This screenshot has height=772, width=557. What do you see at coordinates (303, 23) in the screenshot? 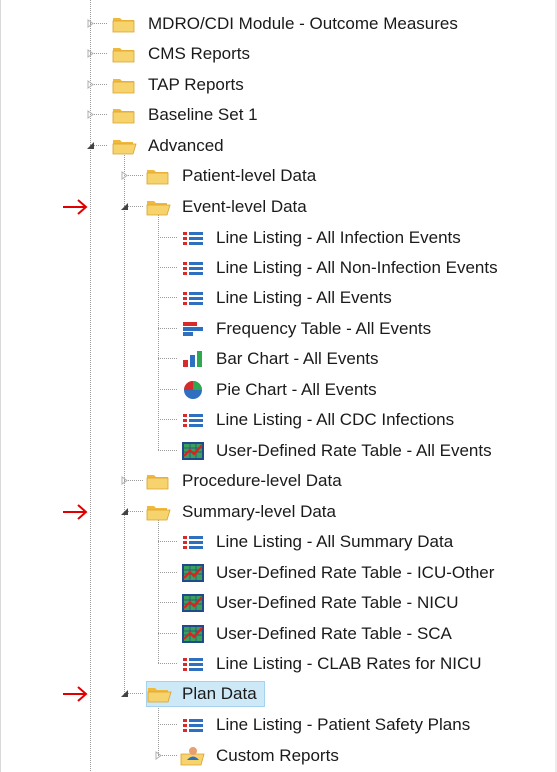
I see `tree-node-label: MDRO/CDI Module - Outcome Measures` at bounding box center [303, 23].